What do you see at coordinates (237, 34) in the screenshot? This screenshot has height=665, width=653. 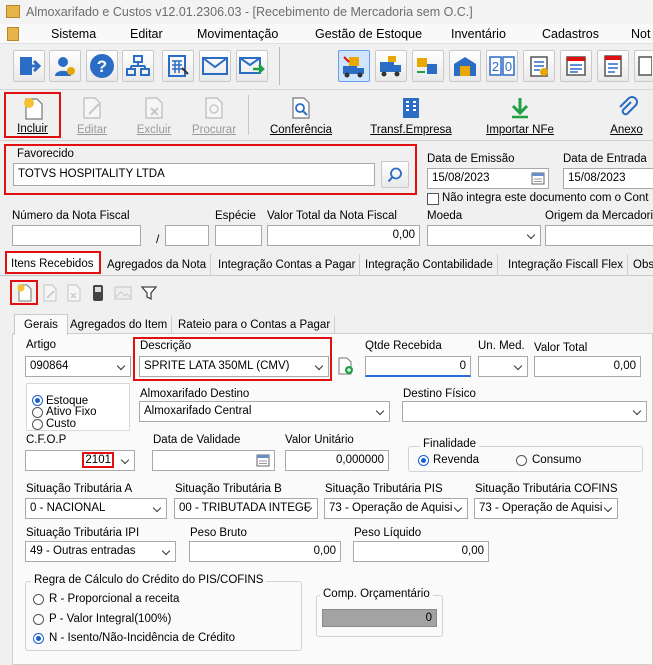 I see `menu-movimentacao: Movimentação` at bounding box center [237, 34].